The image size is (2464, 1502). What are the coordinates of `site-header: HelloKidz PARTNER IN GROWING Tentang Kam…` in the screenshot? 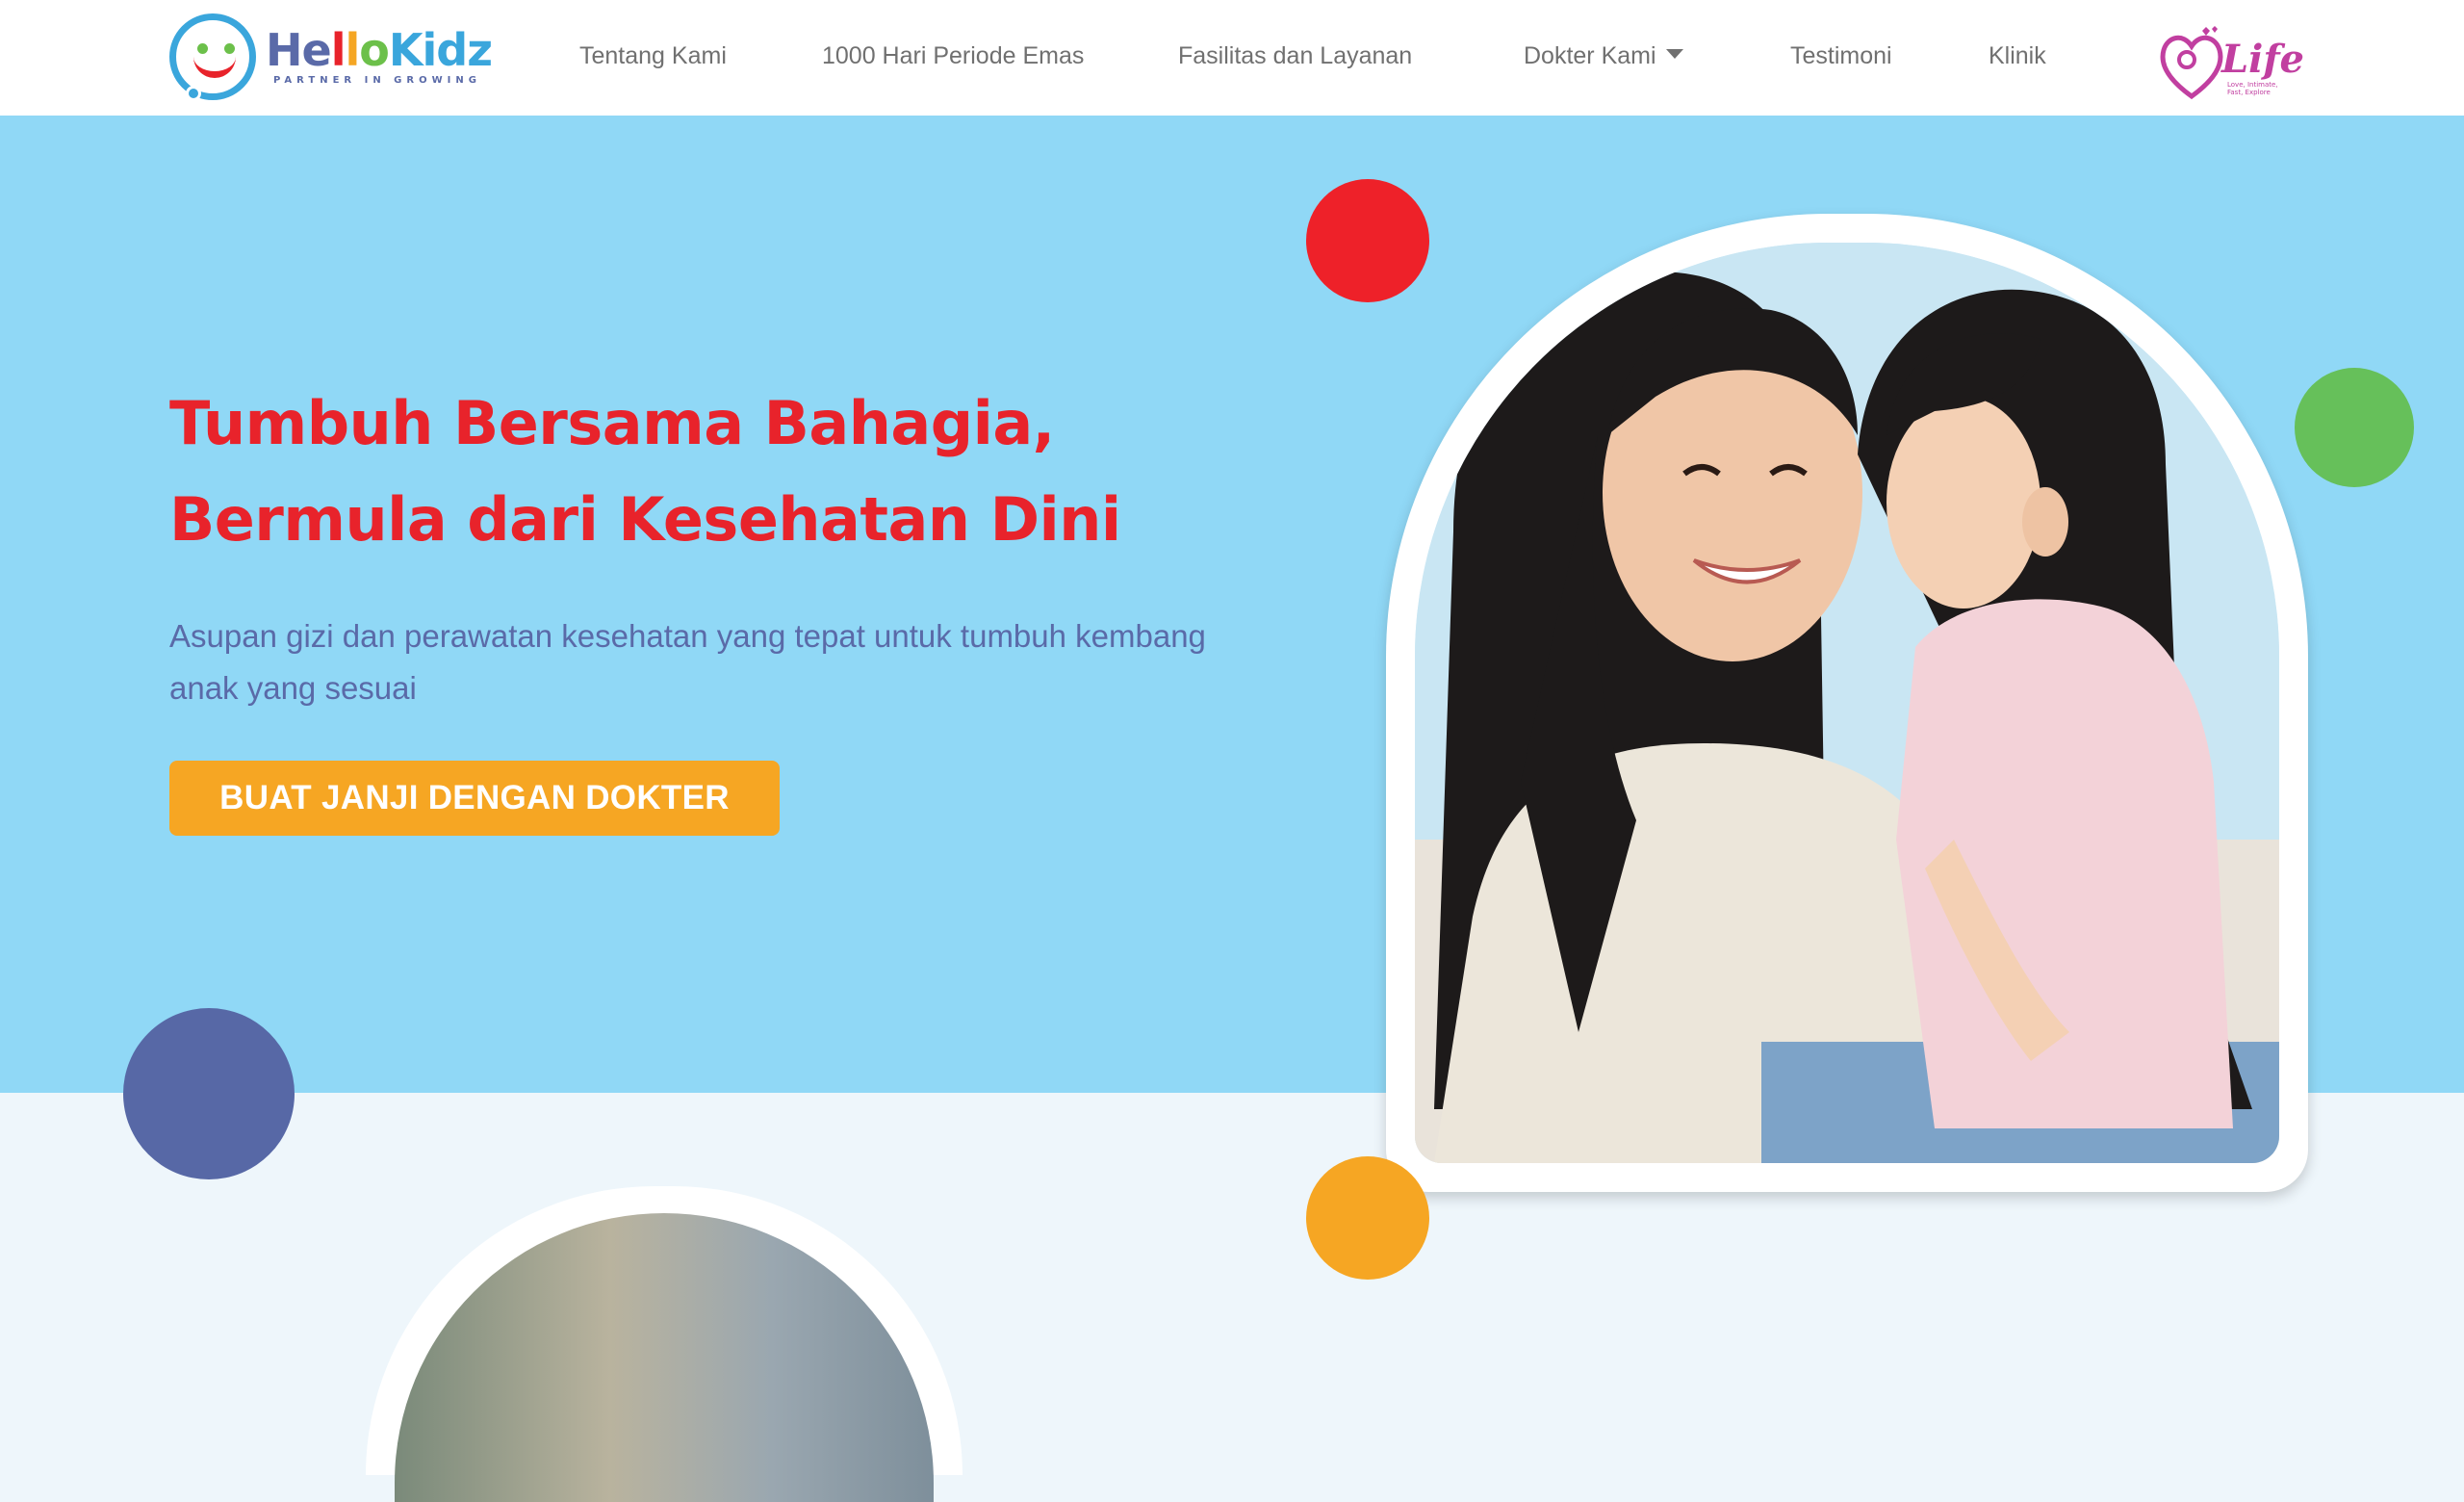 It's located at (1232, 58).